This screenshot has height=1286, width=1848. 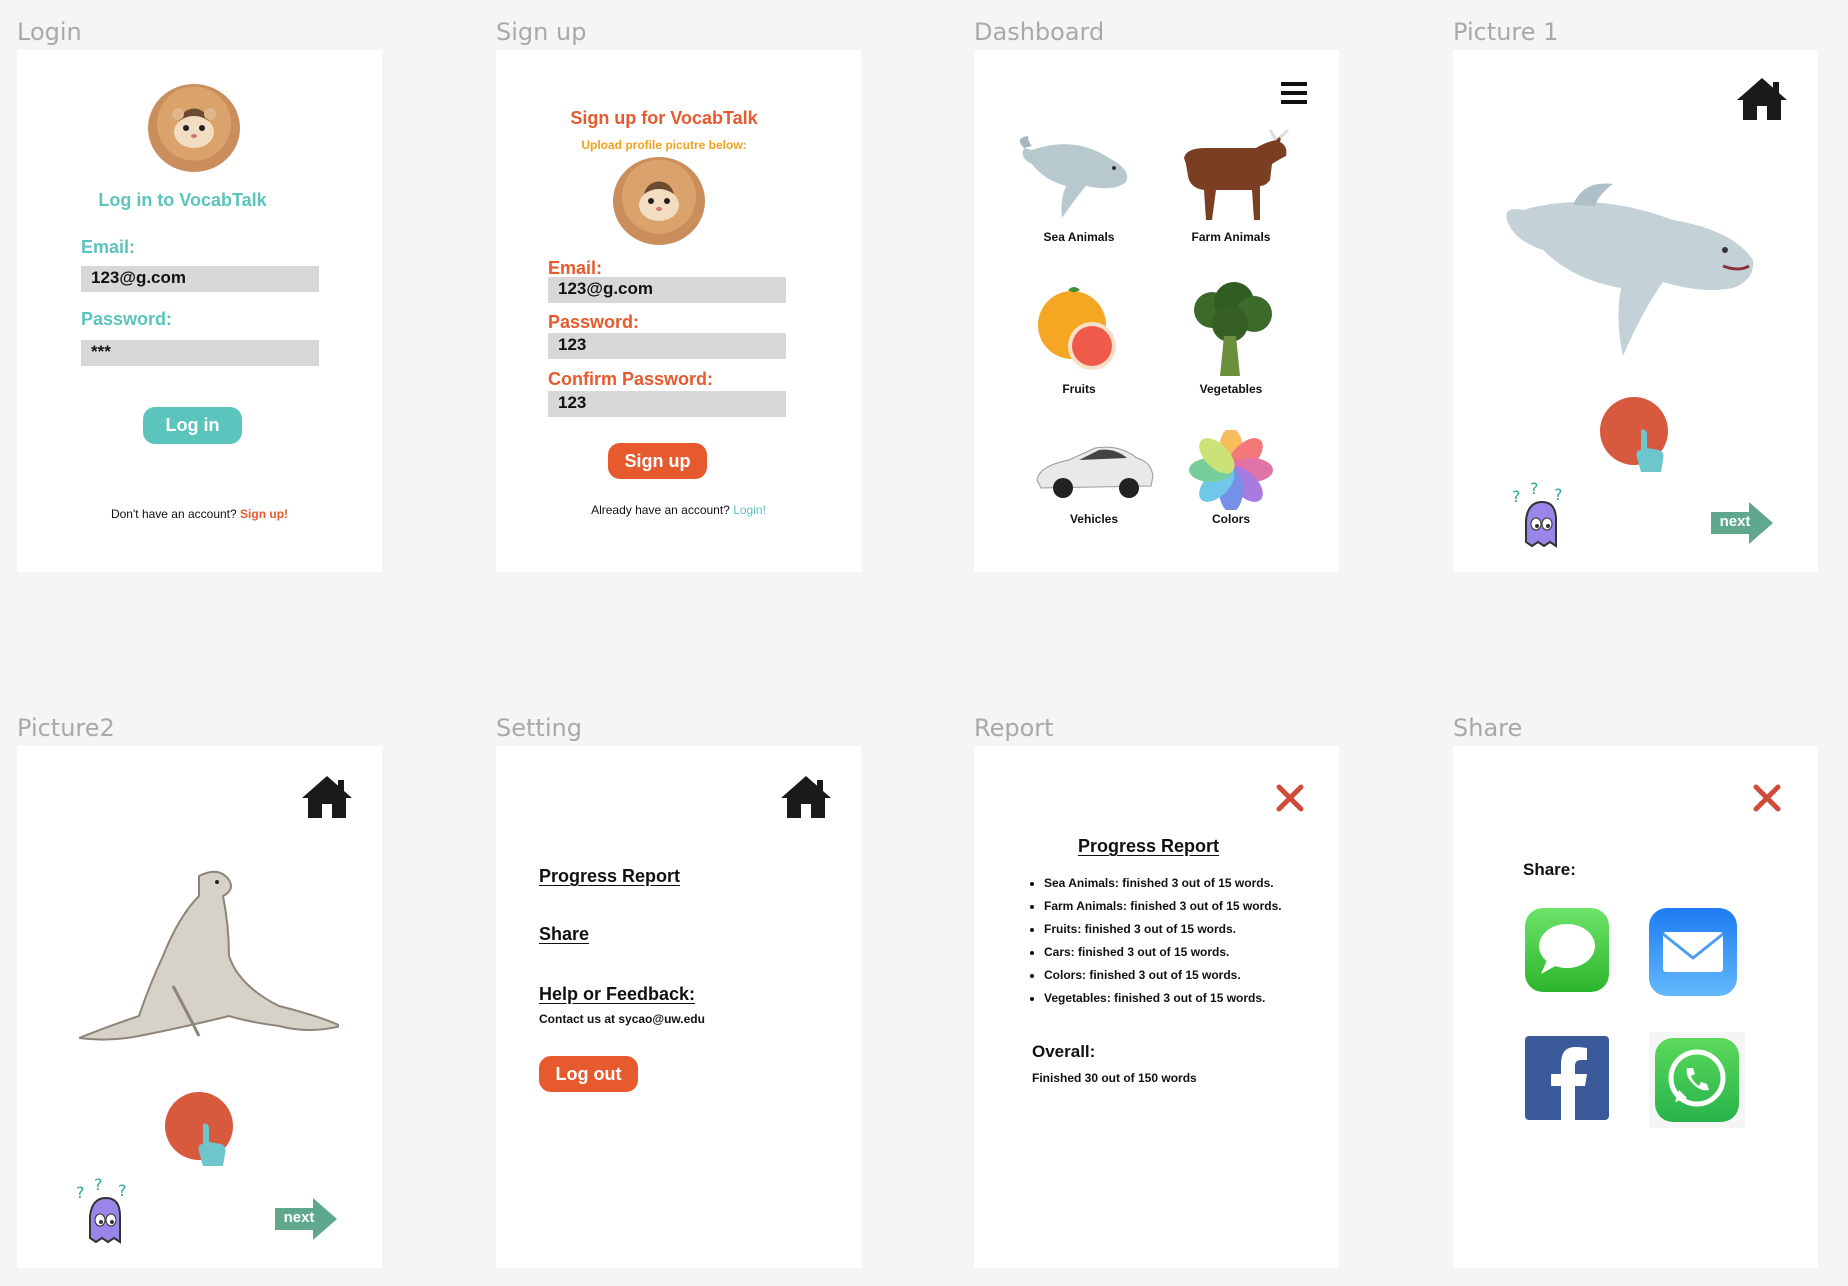 I want to click on category-vegetables: Vegetables, so click(x=1231, y=360).